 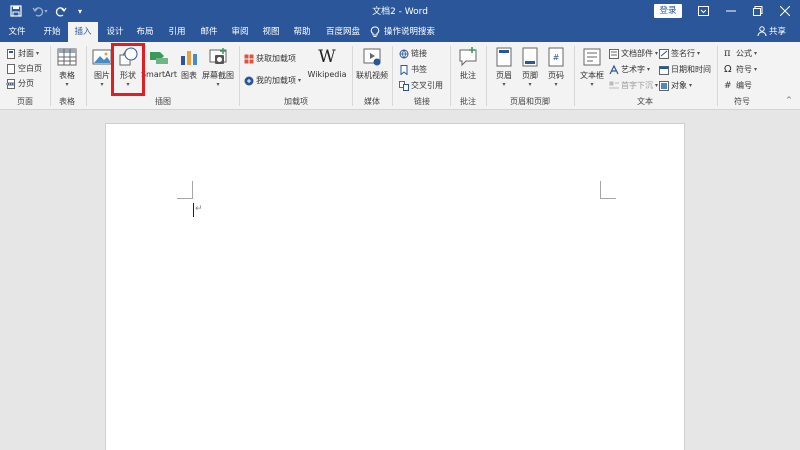 What do you see at coordinates (80, 11) in the screenshot?
I see `quick-access-icon: ▾` at bounding box center [80, 11].